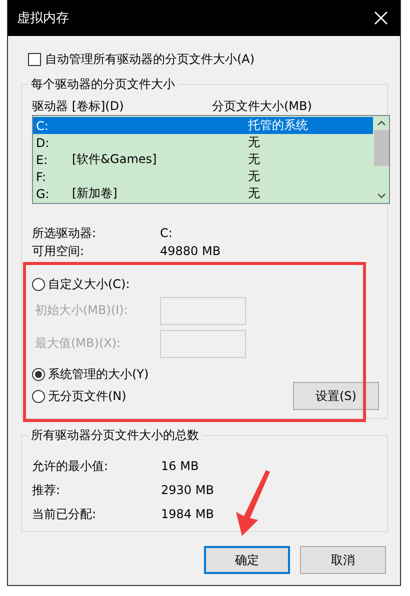 This screenshot has width=410, height=596. I want to click on column-header: 驱动器 [卷标](D), so click(78, 106).